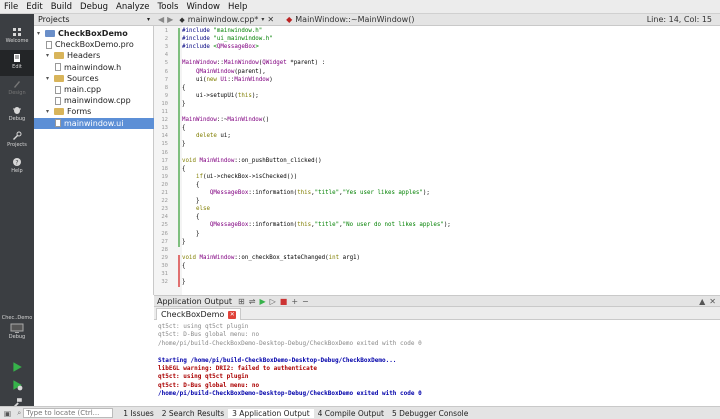 The height and width of the screenshot is (419, 720). Describe the element at coordinates (437, 313) in the screenshot. I see `output-tabs: CheckBoxDemo ✕` at that location.